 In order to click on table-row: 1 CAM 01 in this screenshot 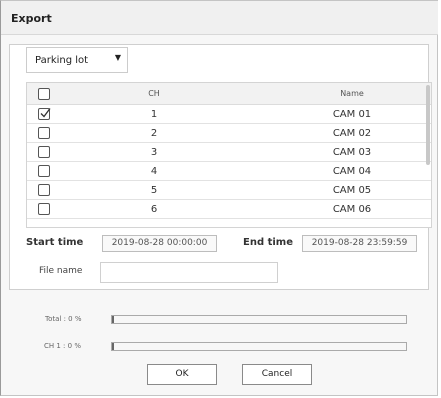, I will do `click(229, 114)`.